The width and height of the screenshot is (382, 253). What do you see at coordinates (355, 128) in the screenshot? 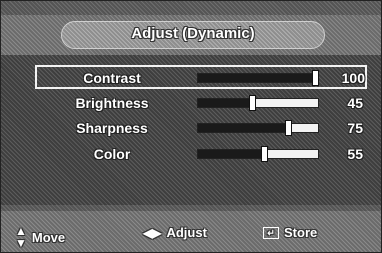
I see `setting-value: 75` at bounding box center [355, 128].